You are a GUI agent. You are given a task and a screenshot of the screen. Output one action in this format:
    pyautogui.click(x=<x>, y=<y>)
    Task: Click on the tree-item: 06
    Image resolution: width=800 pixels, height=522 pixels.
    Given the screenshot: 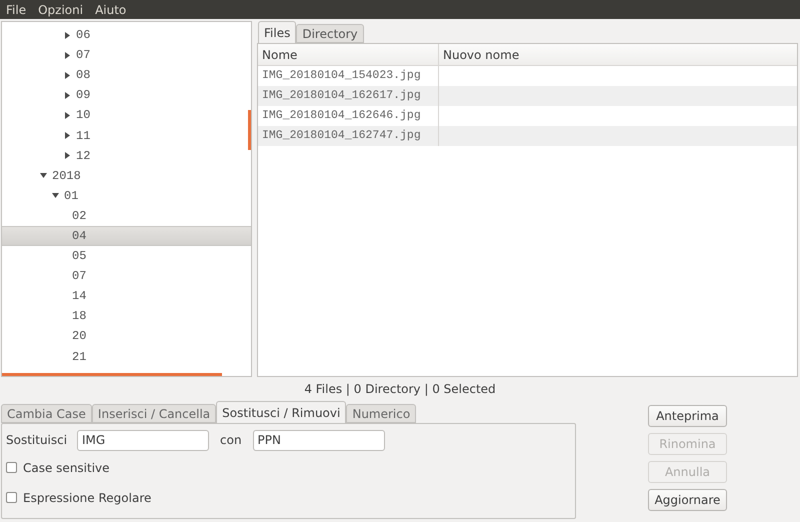 What is the action you would take?
    pyautogui.click(x=126, y=35)
    